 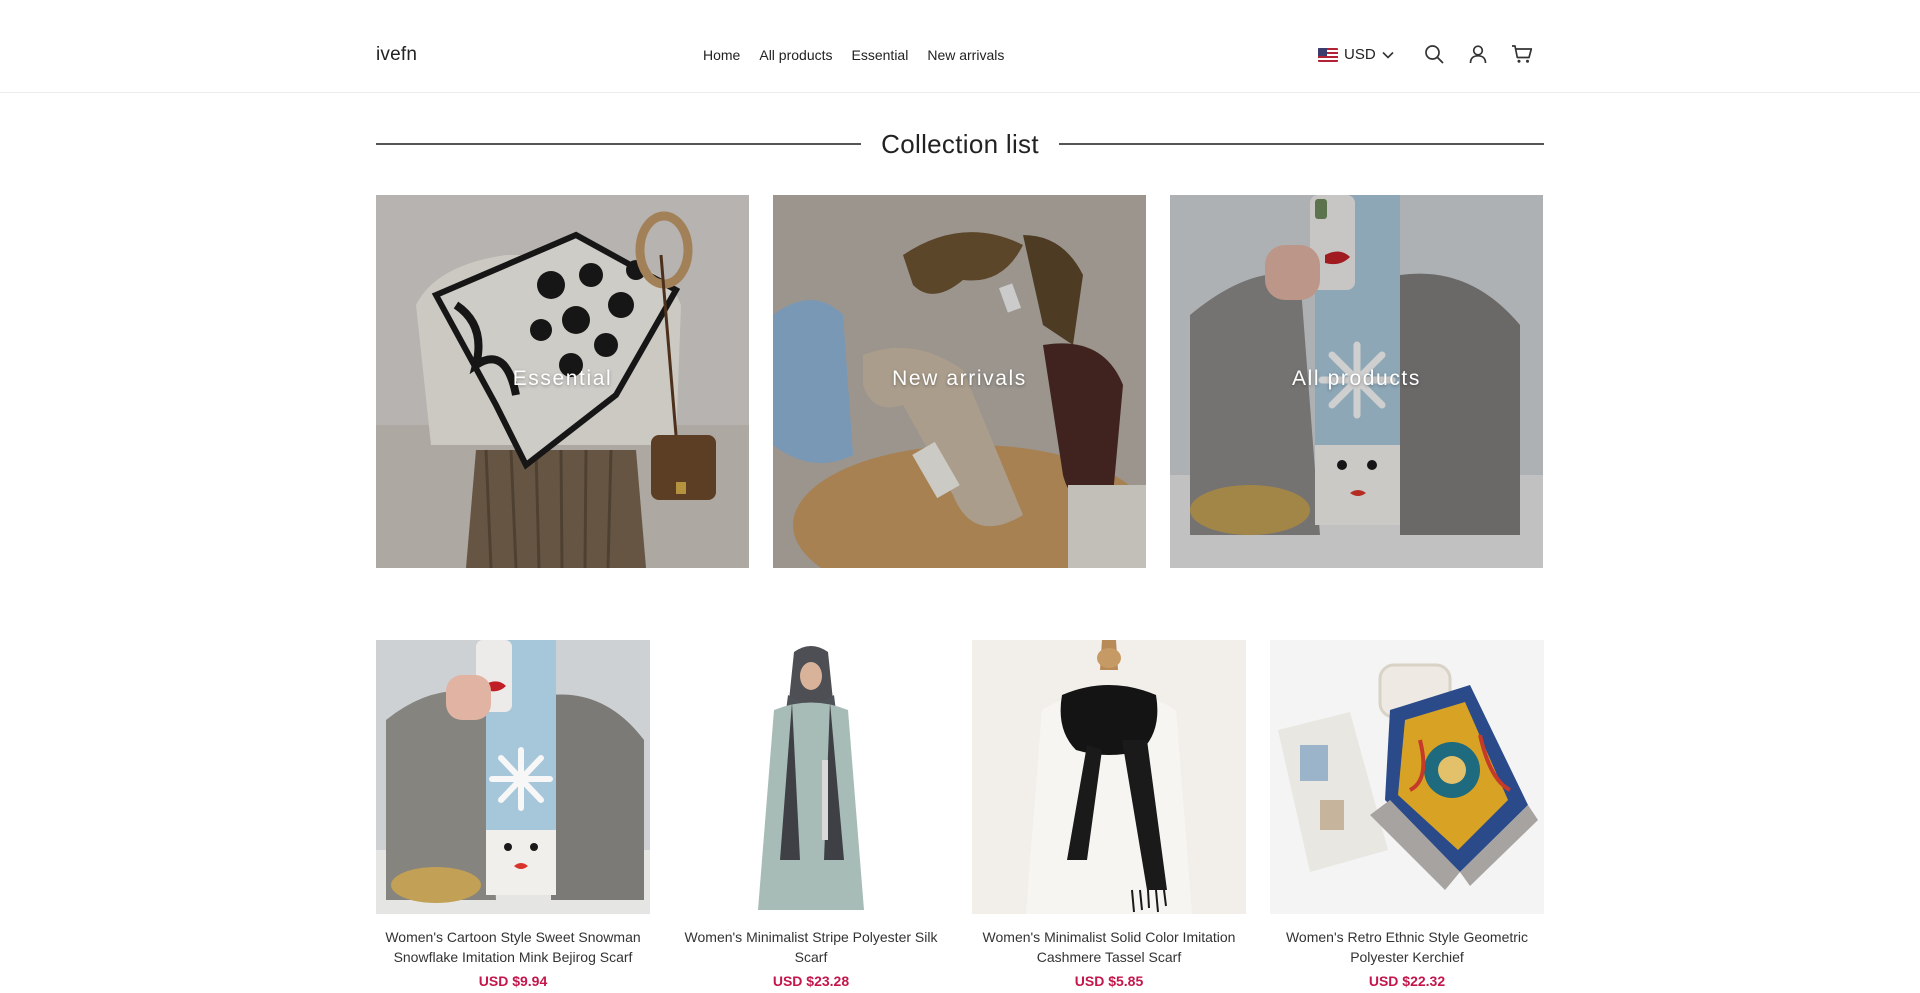 What do you see at coordinates (1407, 981) in the screenshot?
I see `product-price: USD $22.32` at bounding box center [1407, 981].